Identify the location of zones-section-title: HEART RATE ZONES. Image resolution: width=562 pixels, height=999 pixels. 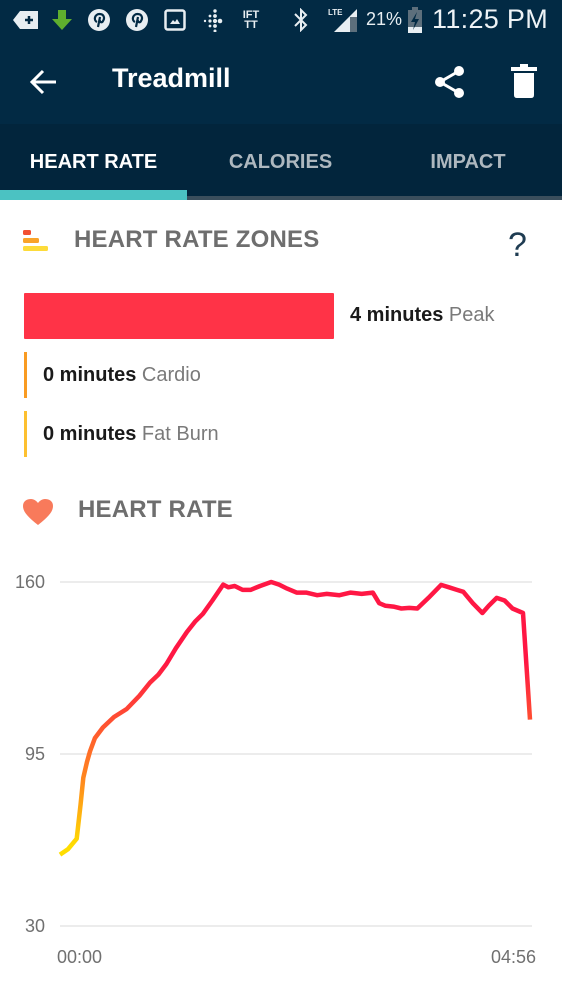
(197, 239).